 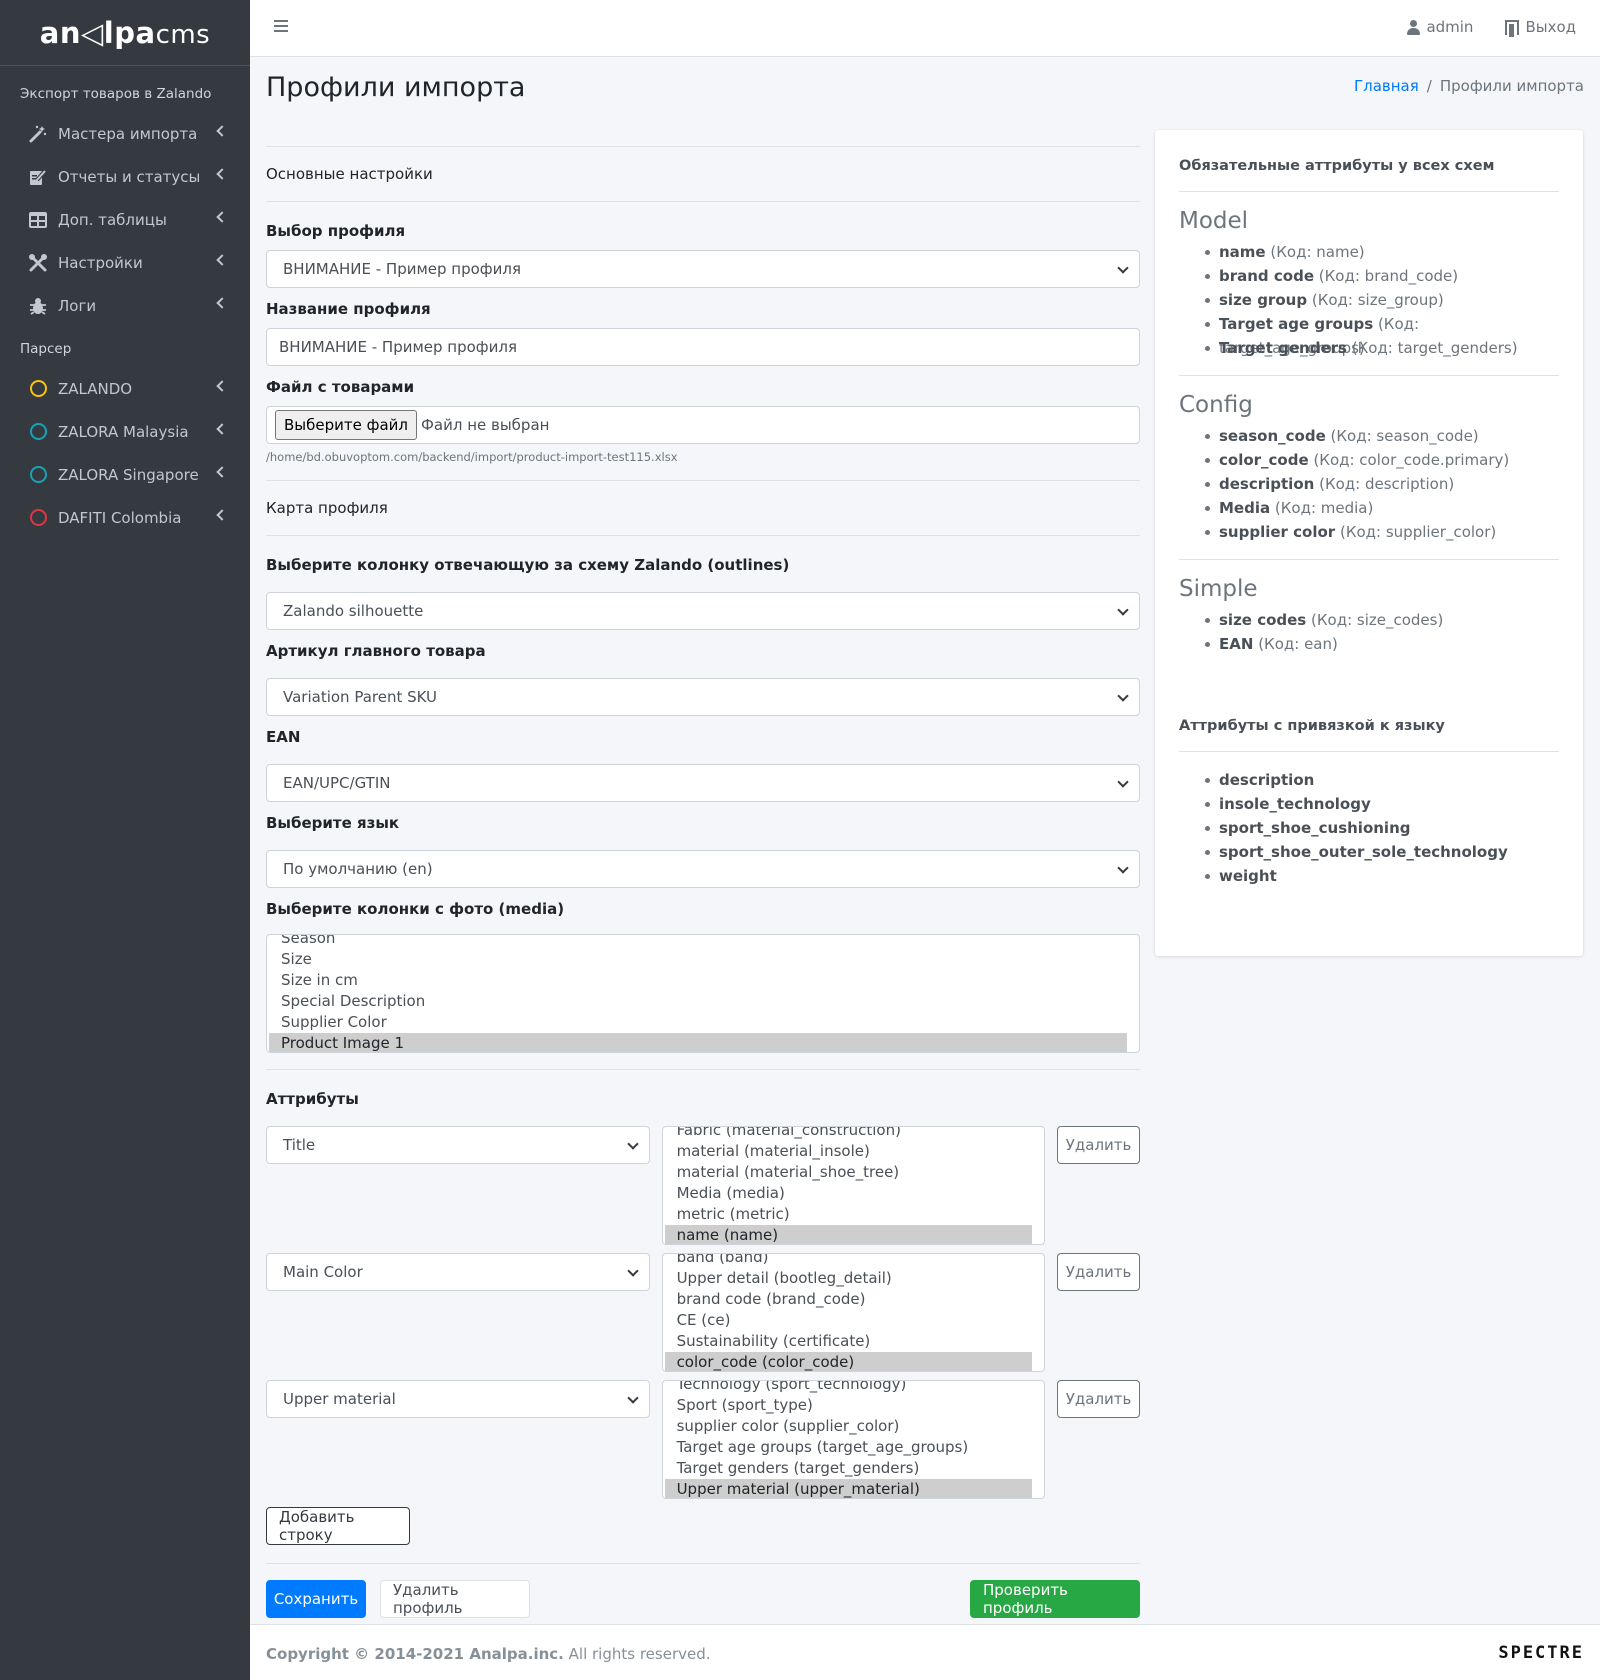 What do you see at coordinates (358, 869) in the screenshot?
I see `lang-select-value: По умолчанию (en)` at bounding box center [358, 869].